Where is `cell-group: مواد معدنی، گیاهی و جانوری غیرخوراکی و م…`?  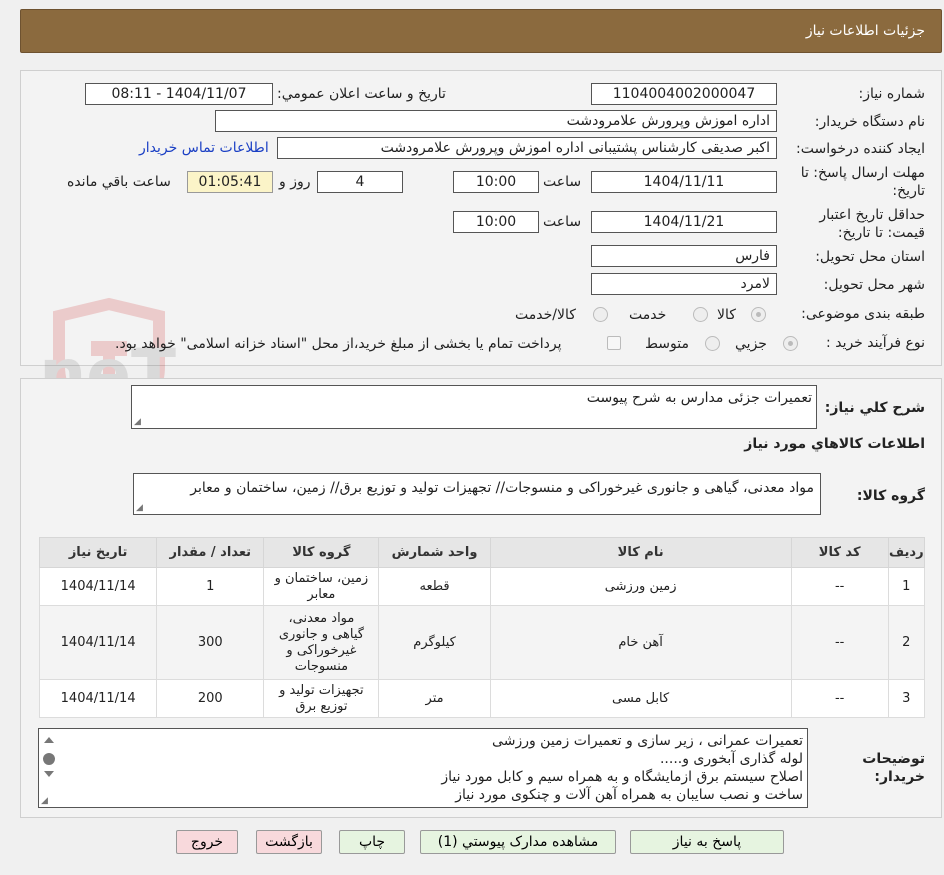 cell-group: مواد معدنی، گیاهی و جانوری غیرخوراکی و م… is located at coordinates (321, 642).